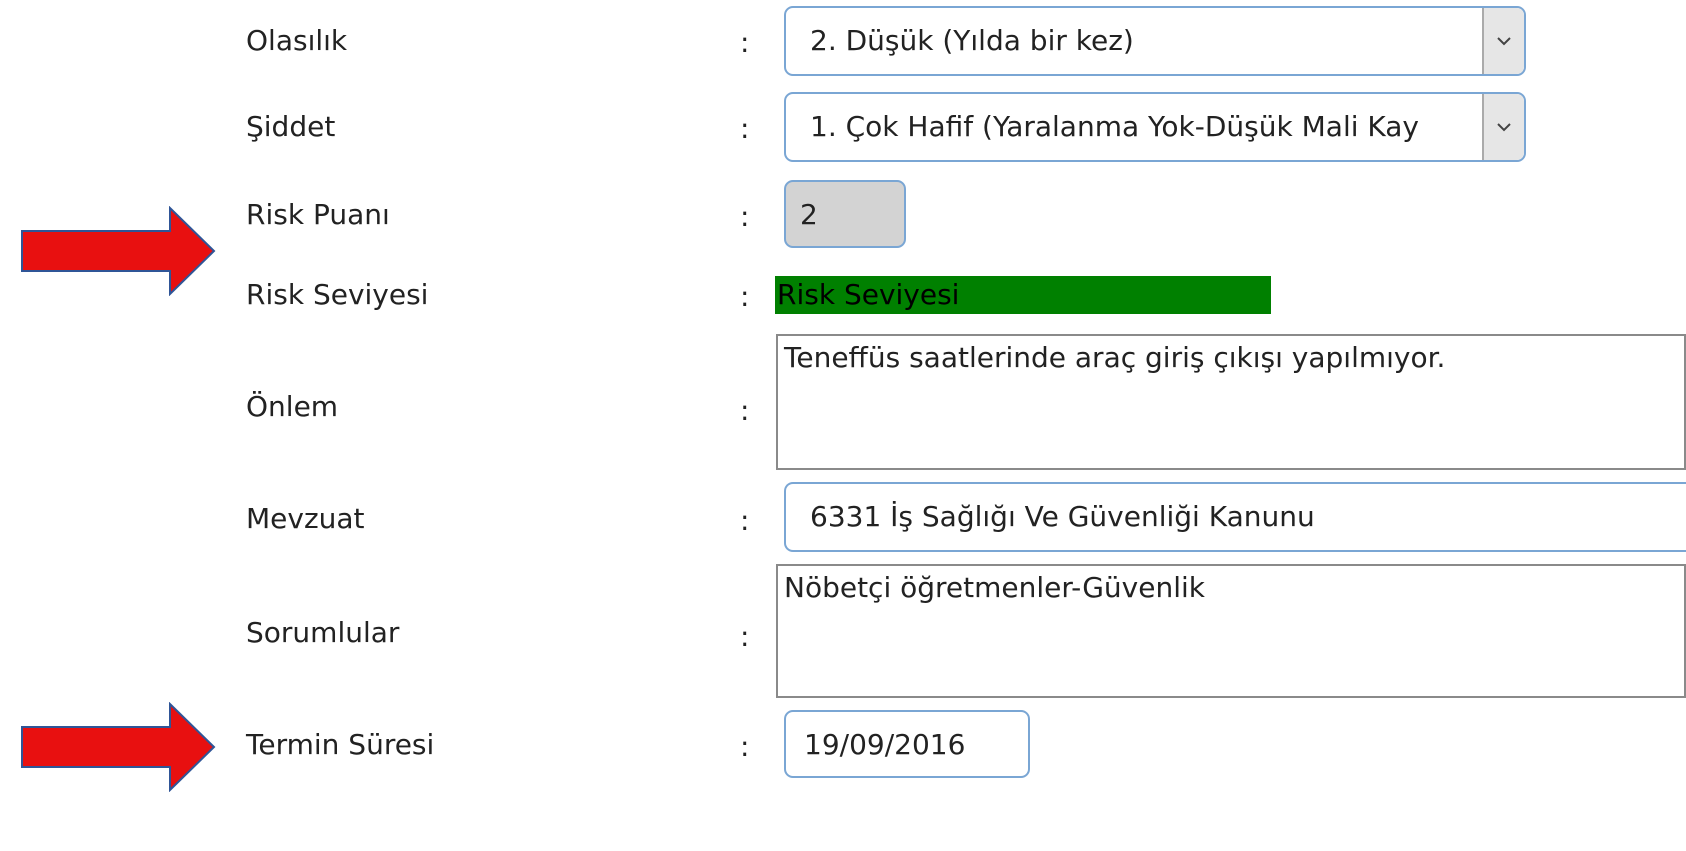 The image size is (1686, 851). I want to click on mevzuat-label: Mevzuat, so click(305, 518).